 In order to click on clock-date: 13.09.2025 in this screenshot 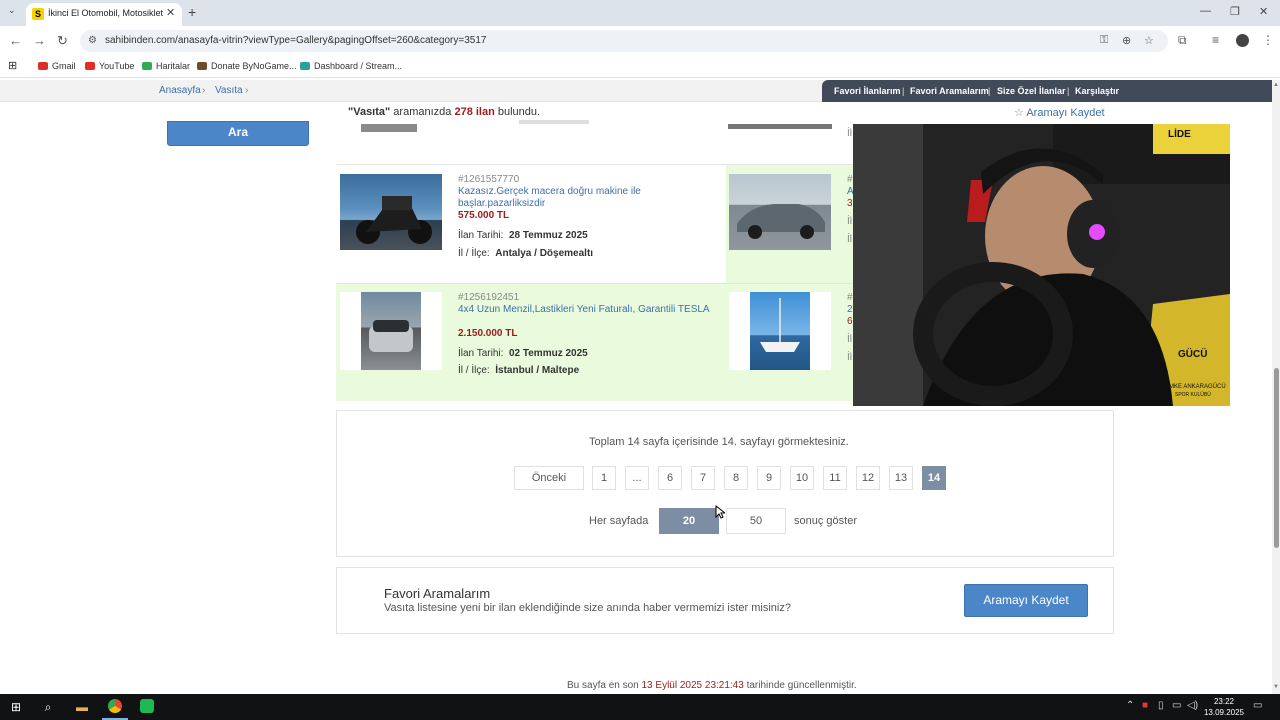, I will do `click(1224, 712)`.